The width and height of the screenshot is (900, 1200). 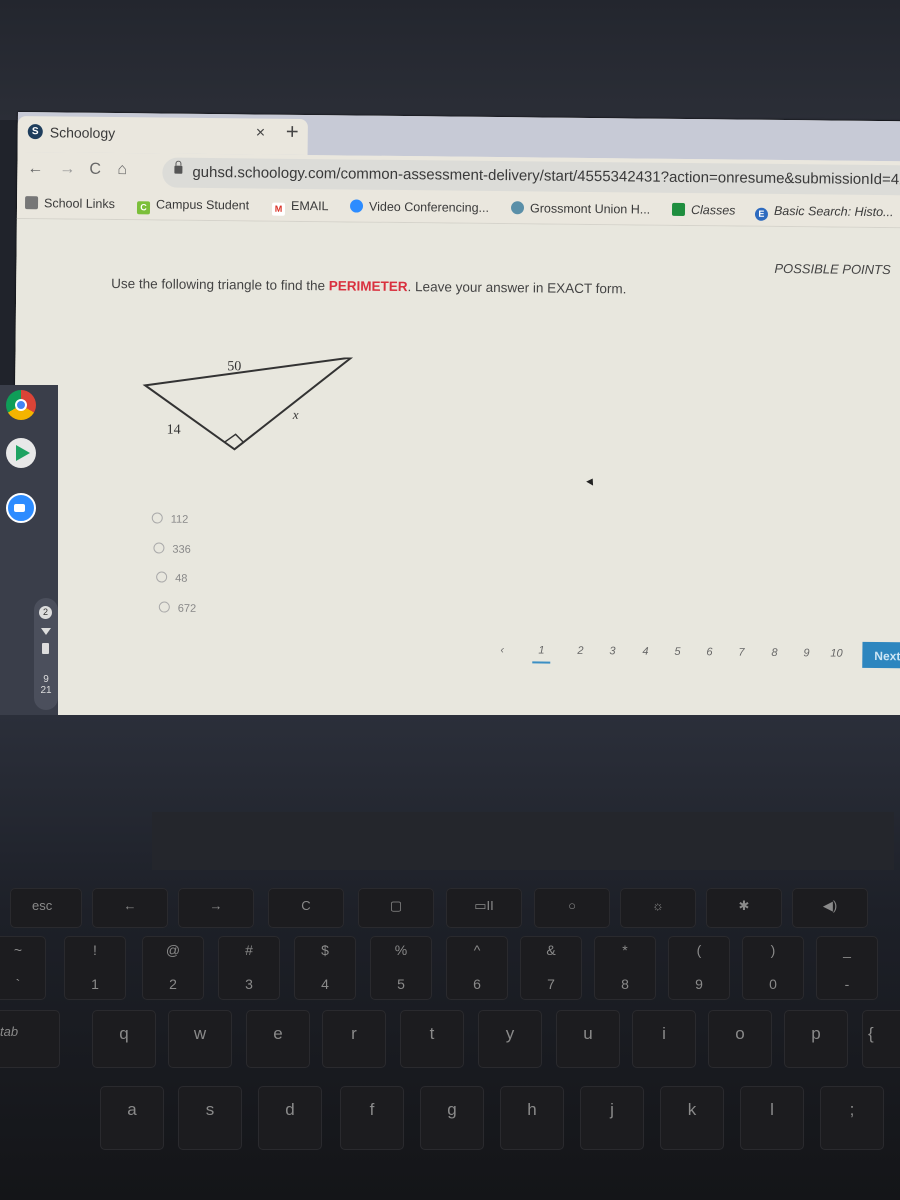 What do you see at coordinates (580, 651) in the screenshot?
I see `page-button: 2` at bounding box center [580, 651].